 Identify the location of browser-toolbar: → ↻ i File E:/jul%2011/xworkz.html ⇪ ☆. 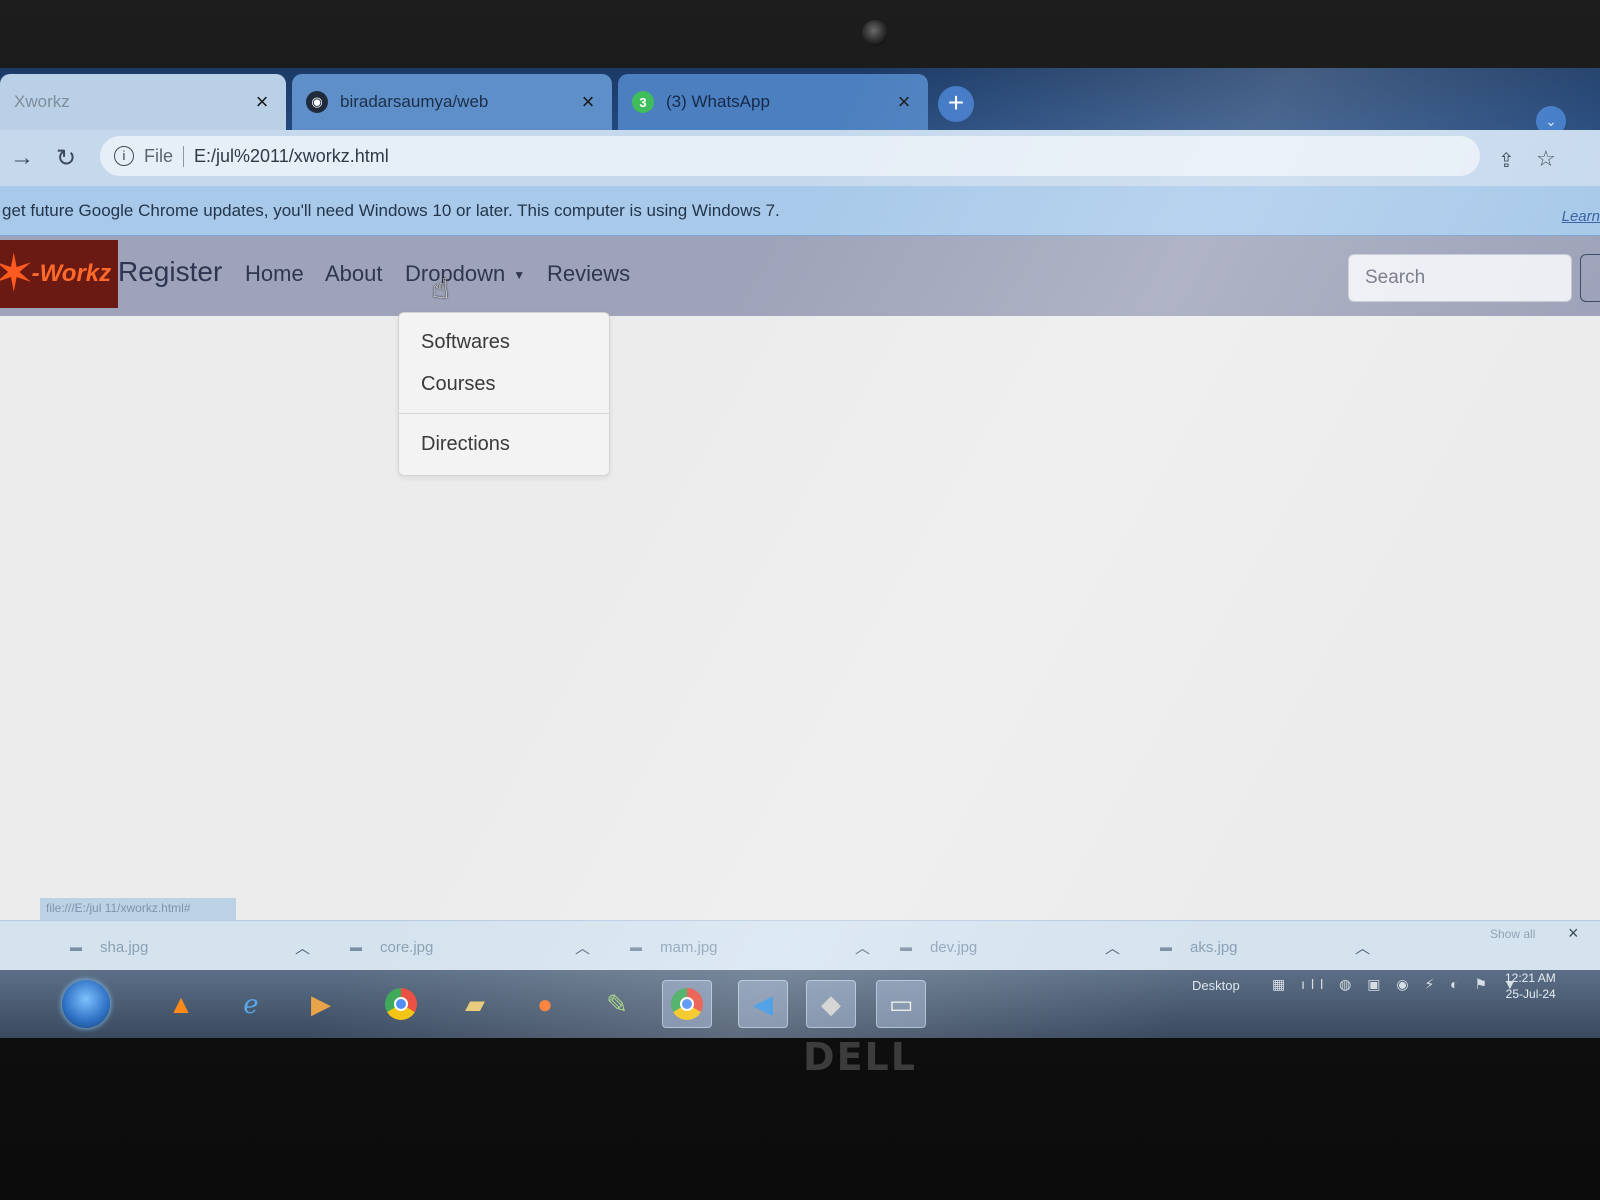
(800, 158).